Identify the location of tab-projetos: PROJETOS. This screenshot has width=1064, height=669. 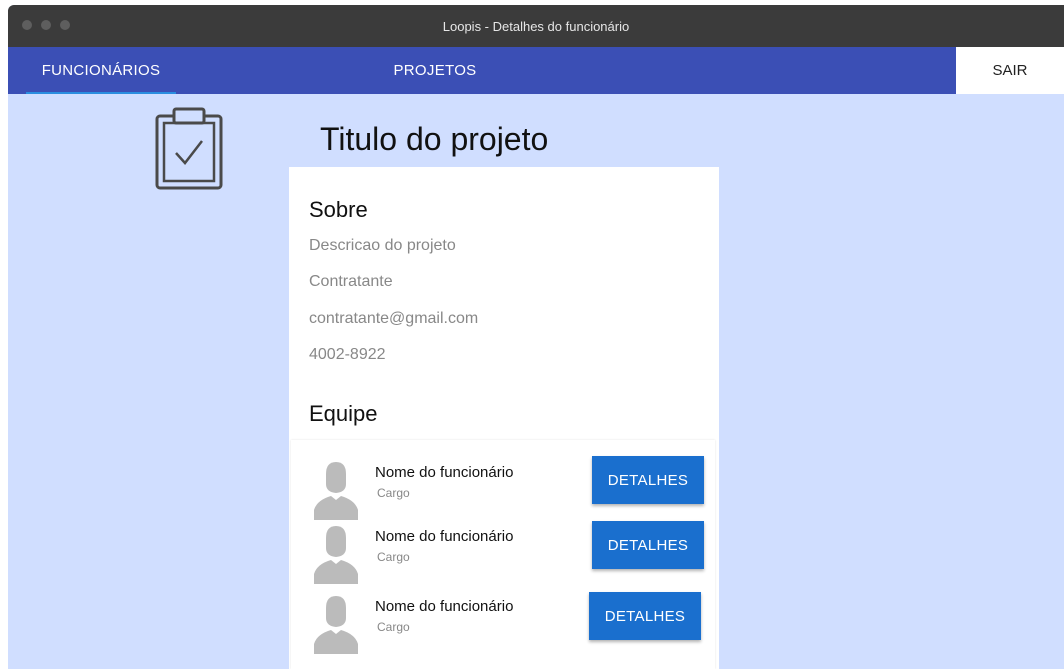
(435, 70).